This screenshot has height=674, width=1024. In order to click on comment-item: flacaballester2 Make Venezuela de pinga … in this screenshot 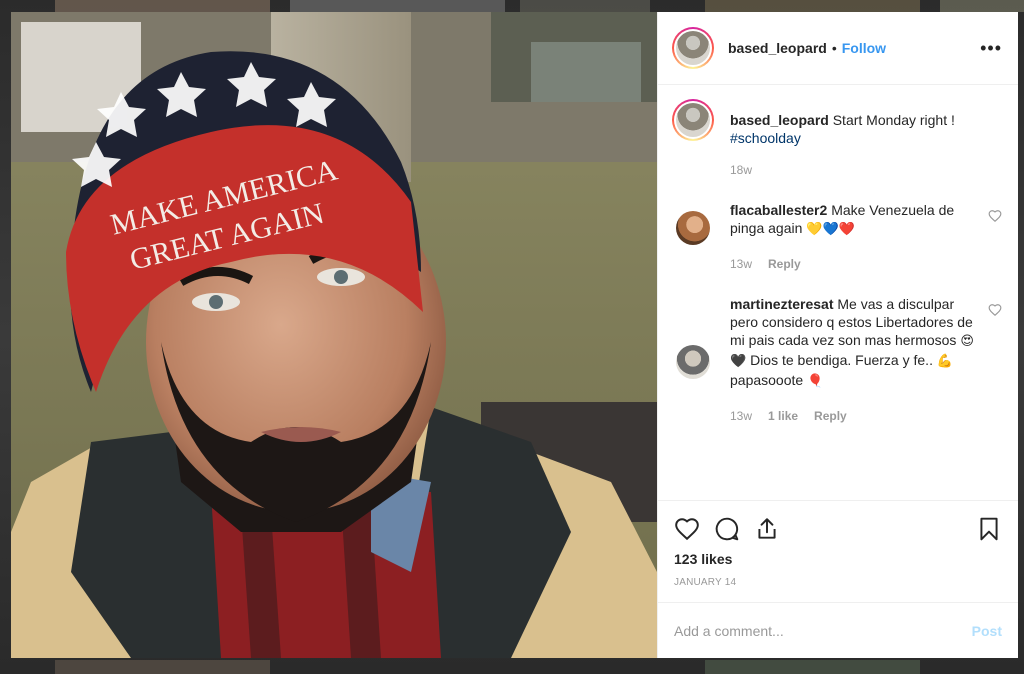, I will do `click(837, 237)`.